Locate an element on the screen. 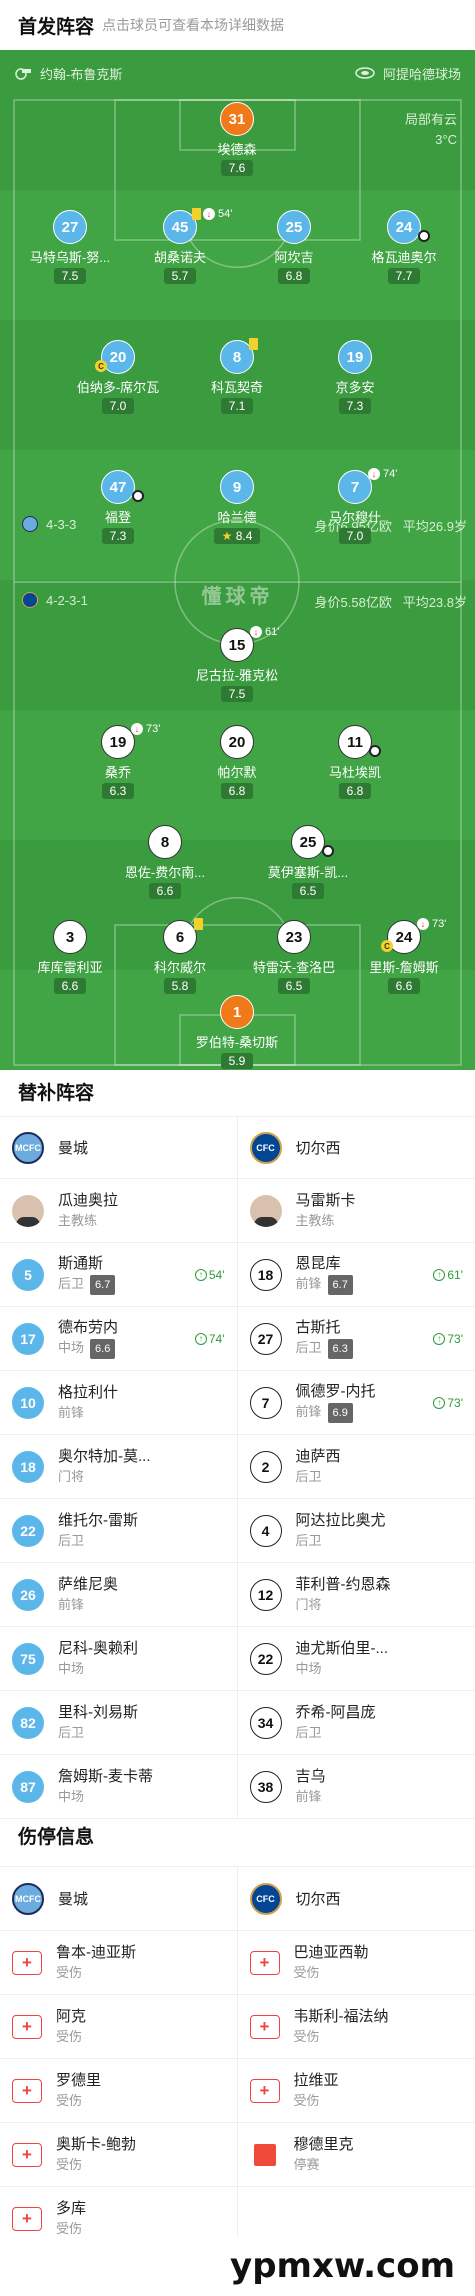 The height and width of the screenshot is (2296, 475). referee-name: 约翰-布鲁克斯 is located at coordinates (81, 74).